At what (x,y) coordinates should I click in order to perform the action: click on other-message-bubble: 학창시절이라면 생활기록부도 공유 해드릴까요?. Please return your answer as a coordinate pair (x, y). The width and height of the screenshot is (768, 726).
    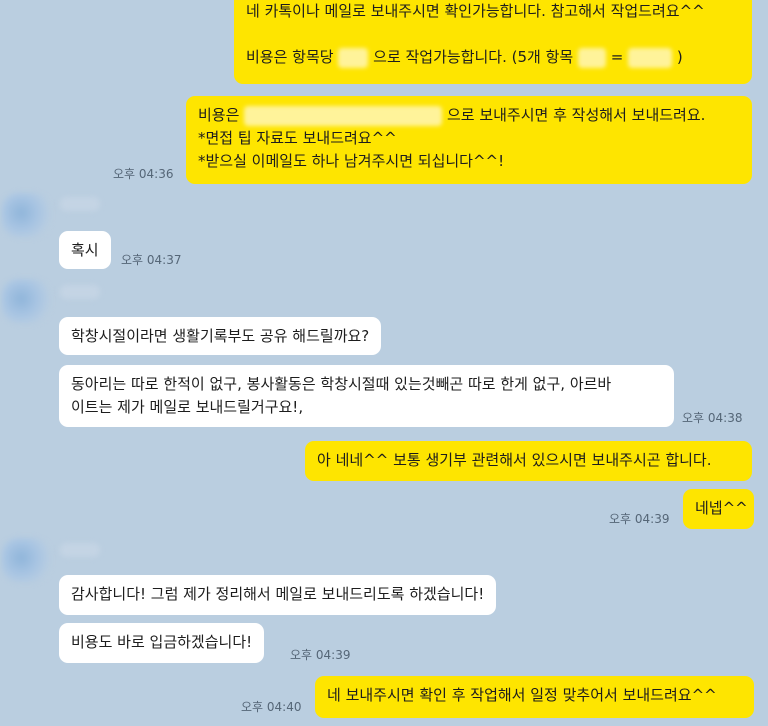
    Looking at the image, I should click on (220, 336).